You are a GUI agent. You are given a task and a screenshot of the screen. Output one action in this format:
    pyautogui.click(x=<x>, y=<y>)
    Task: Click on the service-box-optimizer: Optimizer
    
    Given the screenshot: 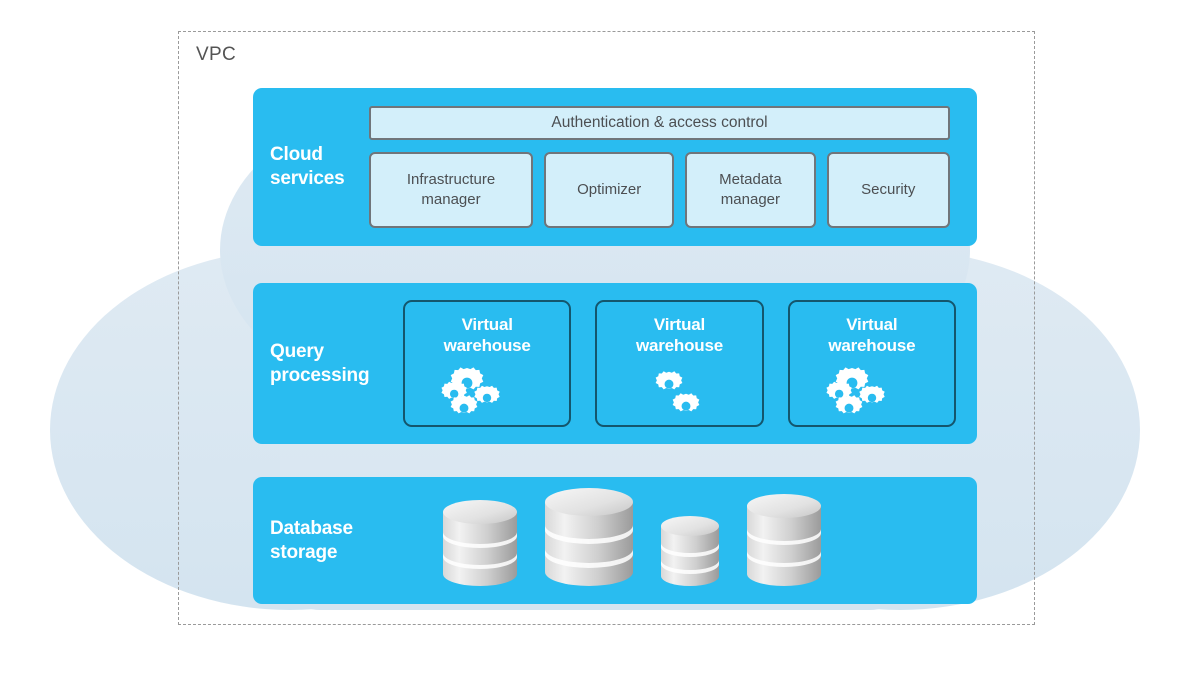 What is the action you would take?
    pyautogui.click(x=609, y=190)
    